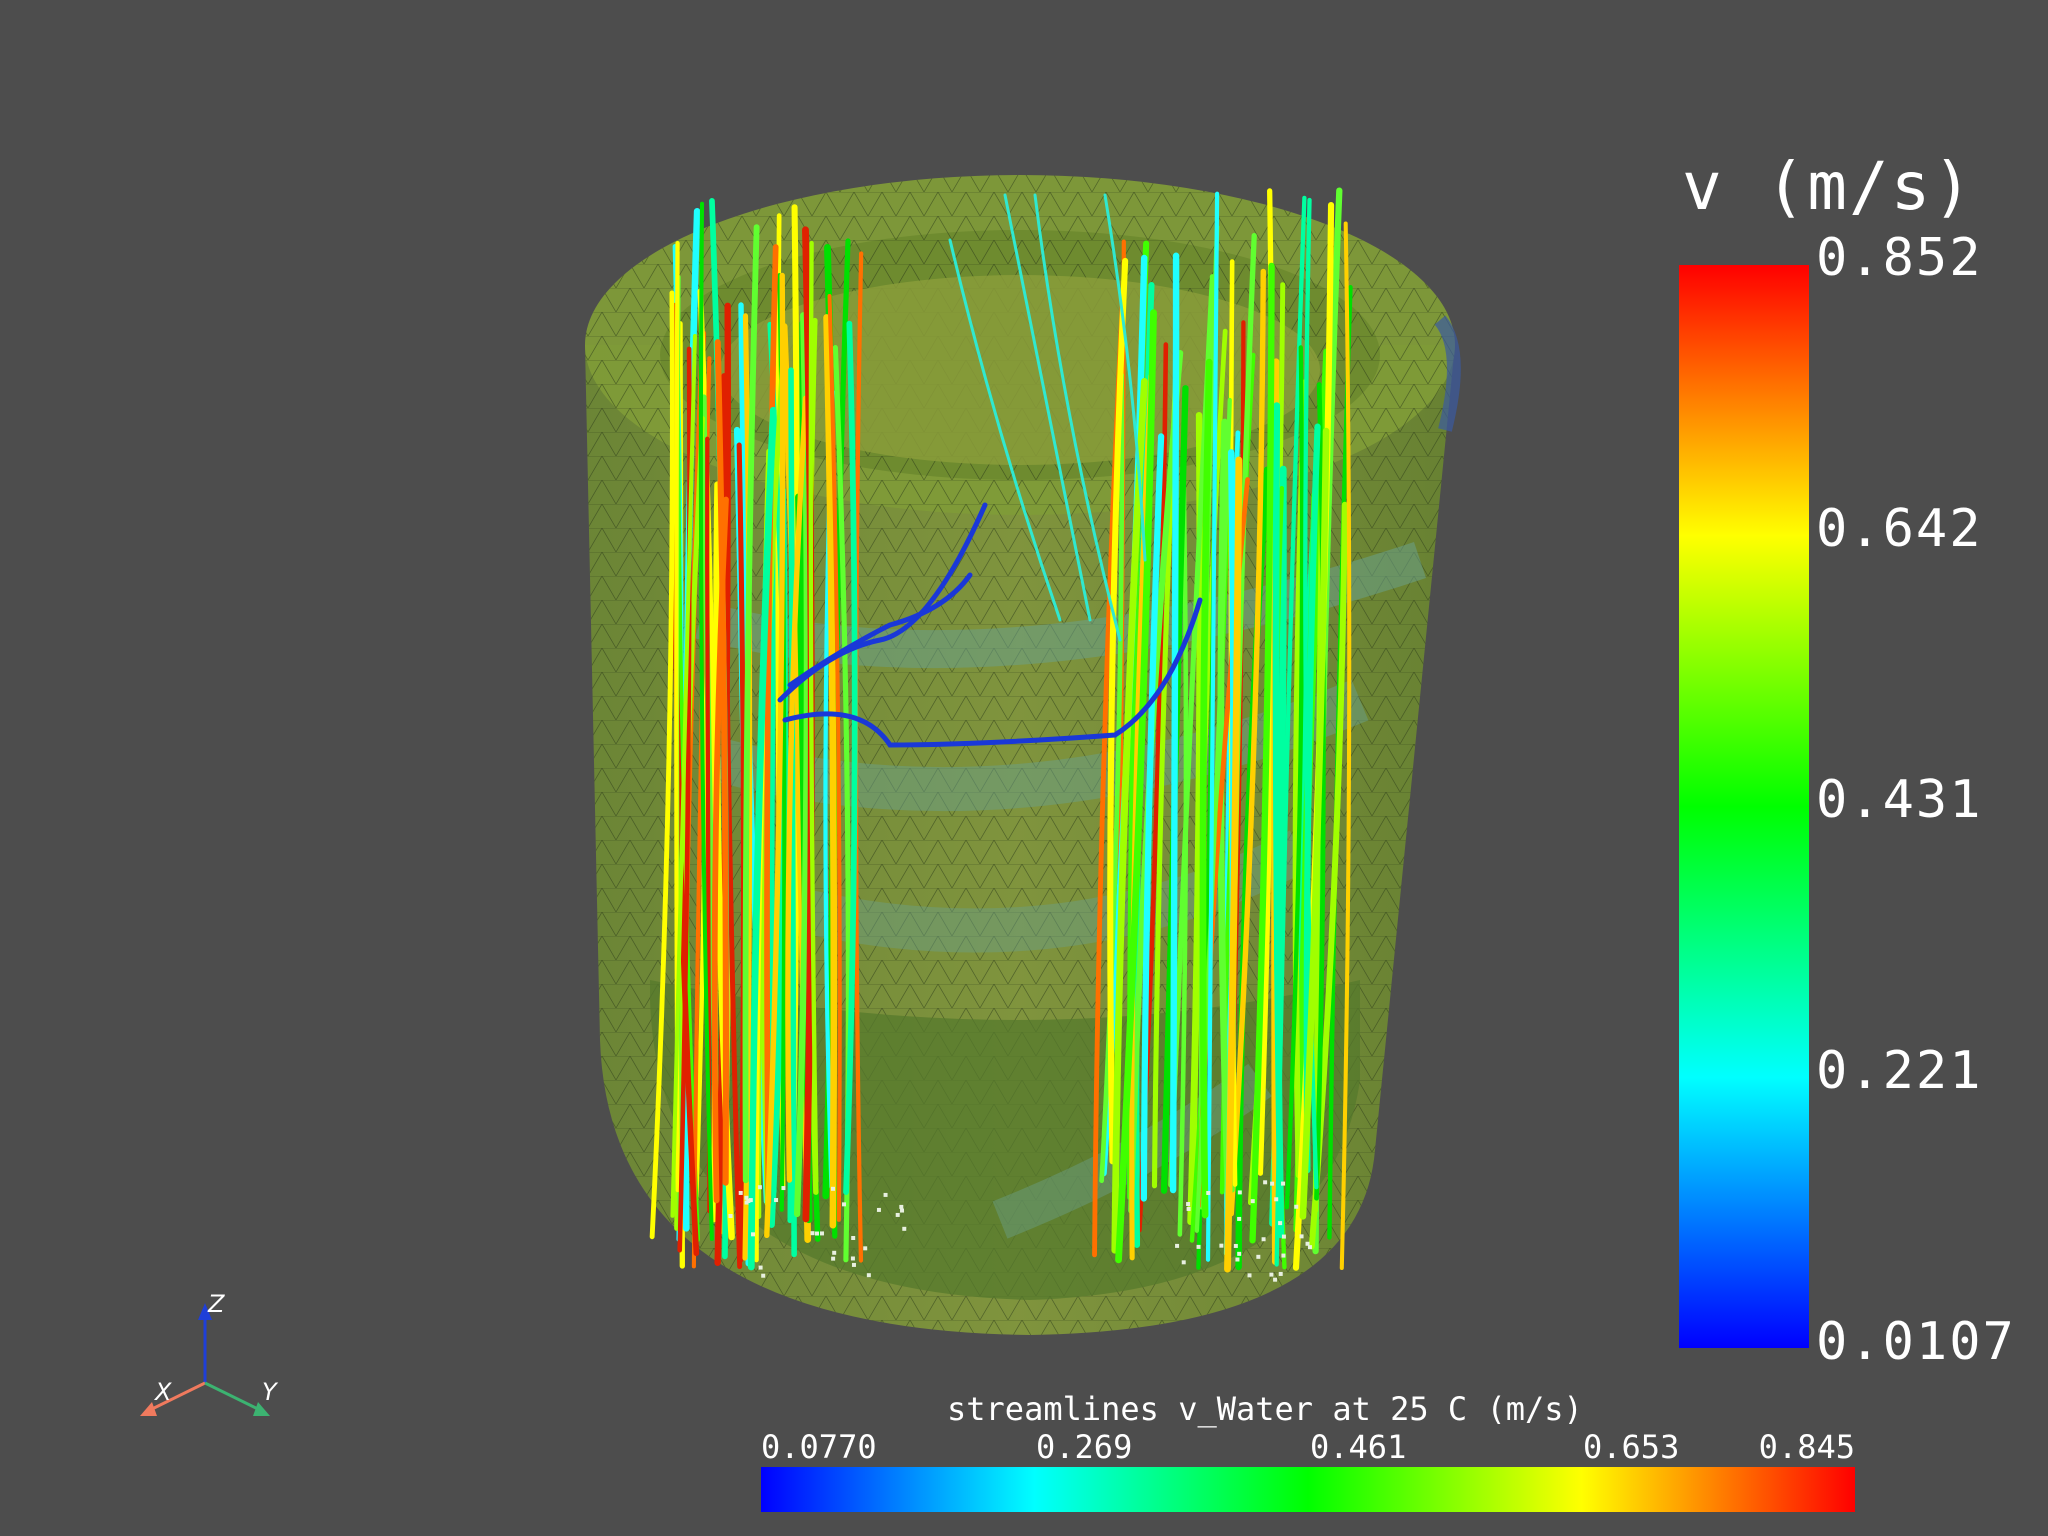 The width and height of the screenshot is (2048, 1536). I want to click on streamline-colorbar-tick: 0.653, so click(1631, 1447).